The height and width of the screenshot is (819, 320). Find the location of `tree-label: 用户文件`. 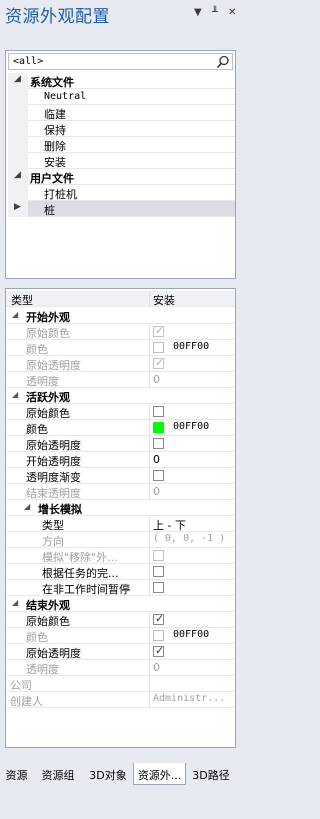

tree-label: 用户文件 is located at coordinates (52, 178).